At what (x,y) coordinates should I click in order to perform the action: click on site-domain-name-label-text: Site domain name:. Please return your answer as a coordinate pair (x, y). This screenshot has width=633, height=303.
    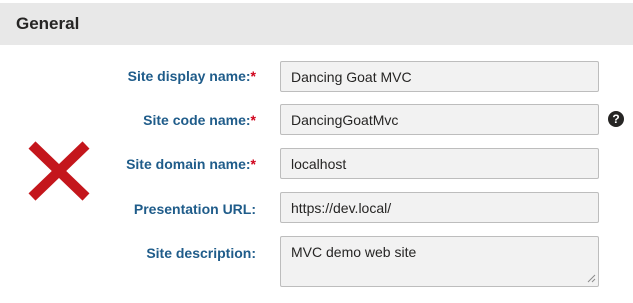
    Looking at the image, I should click on (188, 164).